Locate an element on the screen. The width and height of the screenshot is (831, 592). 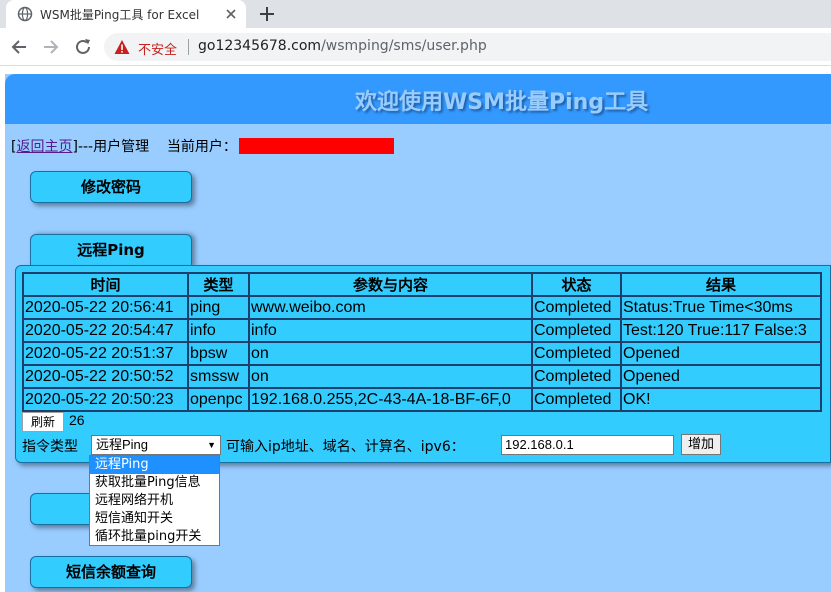
column-header: 状态 is located at coordinates (576, 284).